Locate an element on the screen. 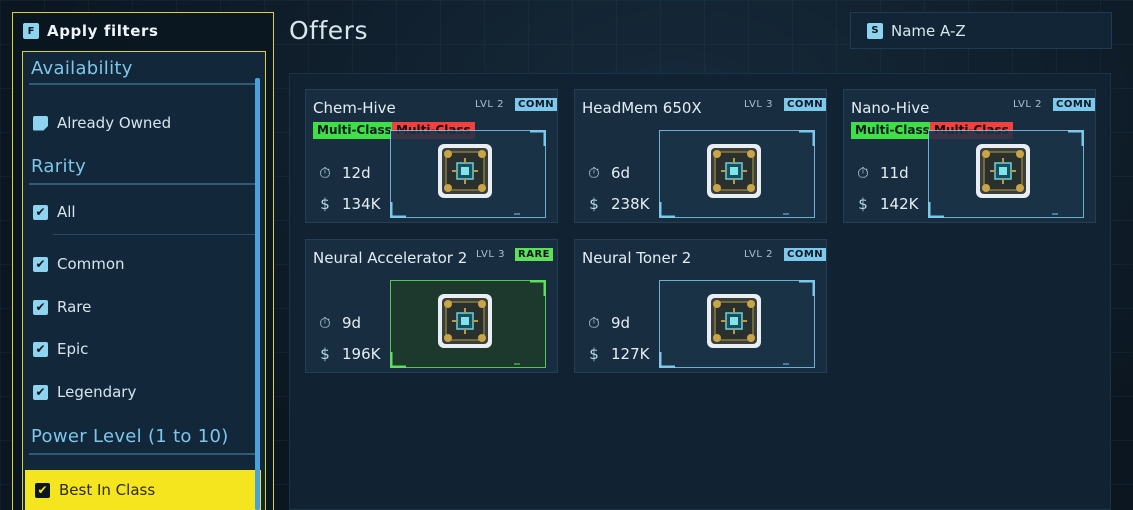  filter-divider is located at coordinates (155, 234).